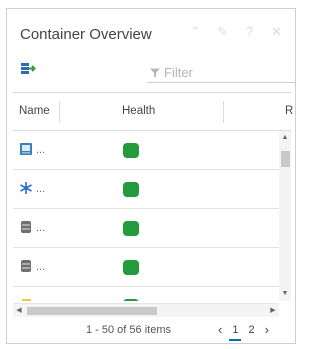 The width and height of the screenshot is (320, 349). What do you see at coordinates (251, 330) in the screenshot?
I see `page-2-button: 2` at bounding box center [251, 330].